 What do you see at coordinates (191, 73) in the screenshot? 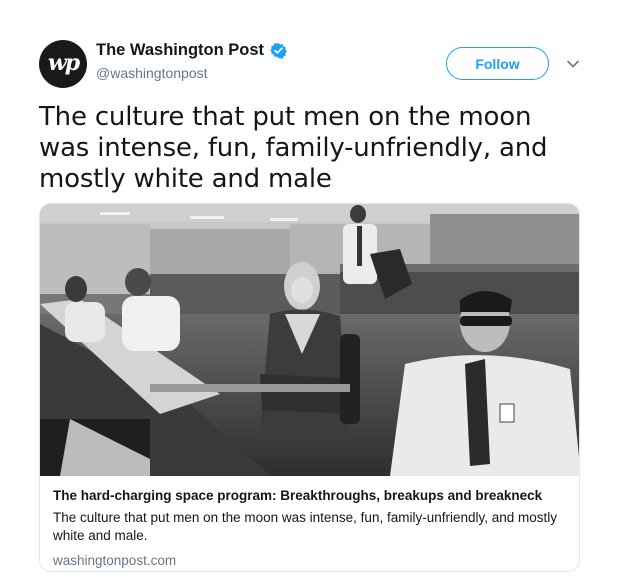
I see `handle: @washingtonpost` at bounding box center [191, 73].